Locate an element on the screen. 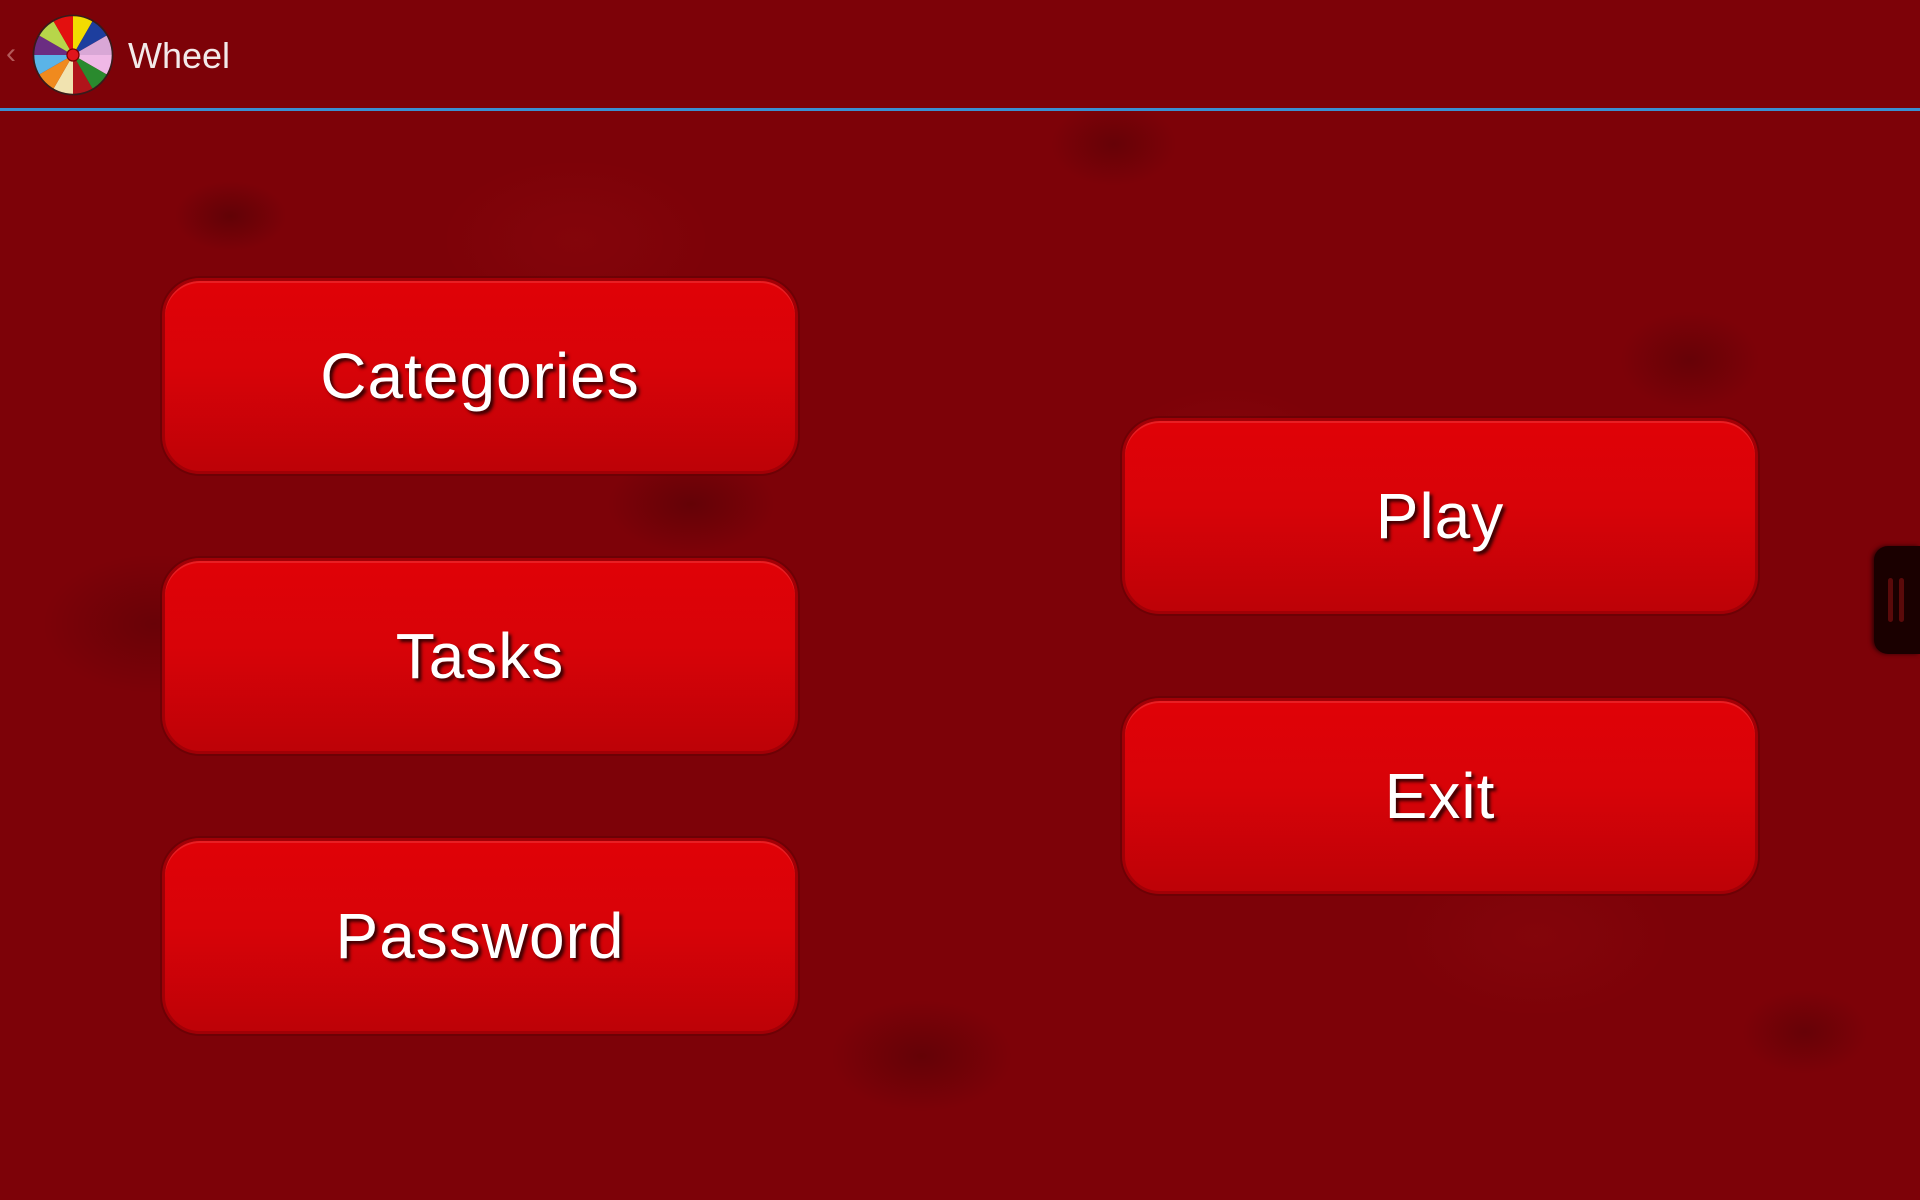  app-title: Wheel is located at coordinates (179, 55).